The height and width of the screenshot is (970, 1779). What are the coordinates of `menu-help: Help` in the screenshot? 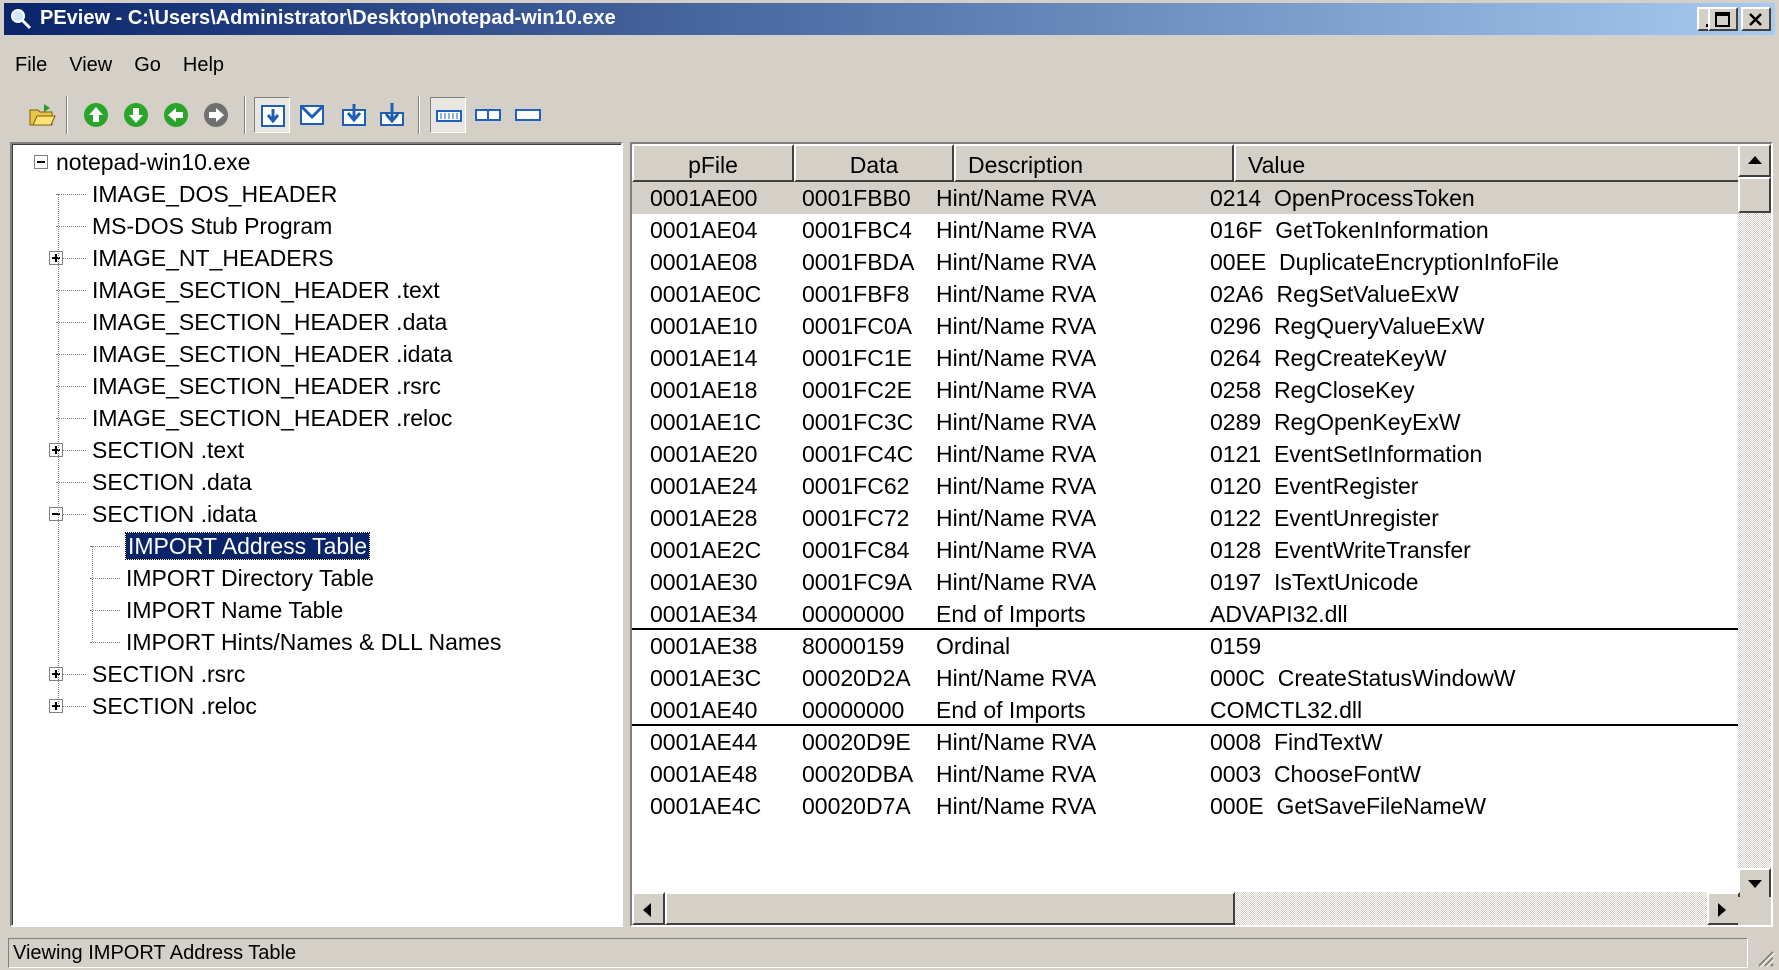 It's located at (203, 66).